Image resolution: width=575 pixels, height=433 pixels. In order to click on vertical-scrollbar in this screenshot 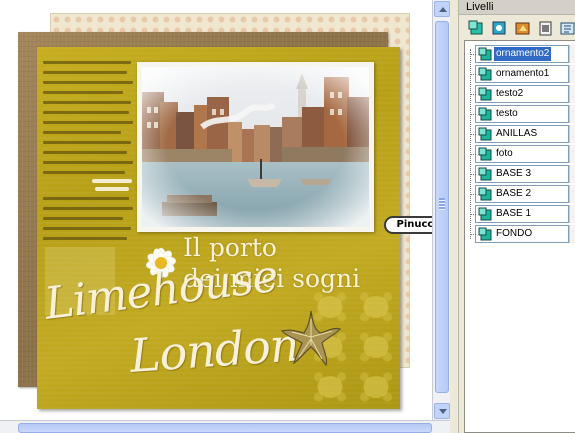, I will do `click(441, 210)`.